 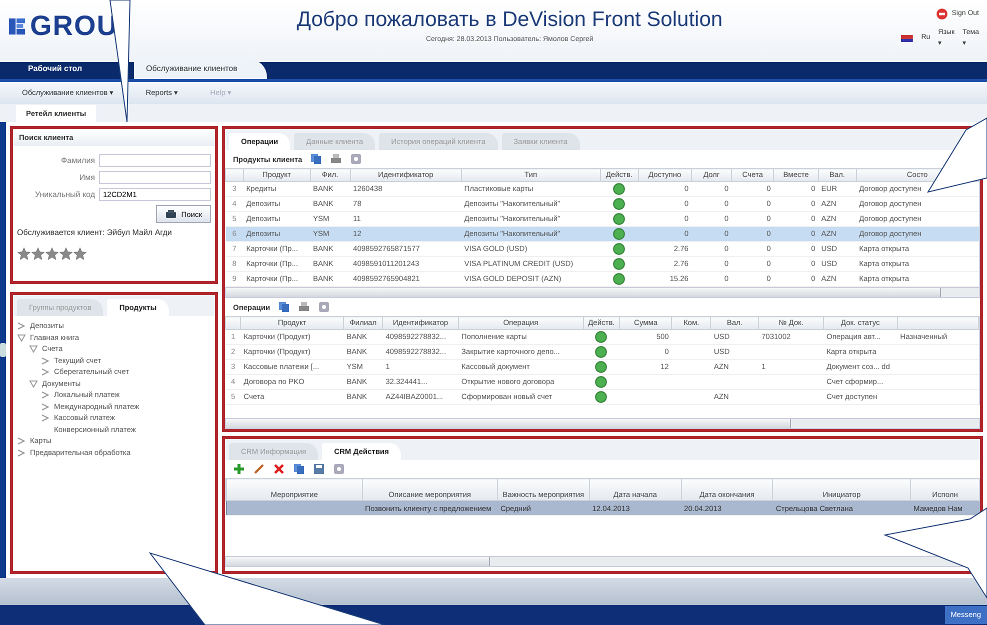 What do you see at coordinates (3, 350) in the screenshot?
I see `splitter-handle` at bounding box center [3, 350].